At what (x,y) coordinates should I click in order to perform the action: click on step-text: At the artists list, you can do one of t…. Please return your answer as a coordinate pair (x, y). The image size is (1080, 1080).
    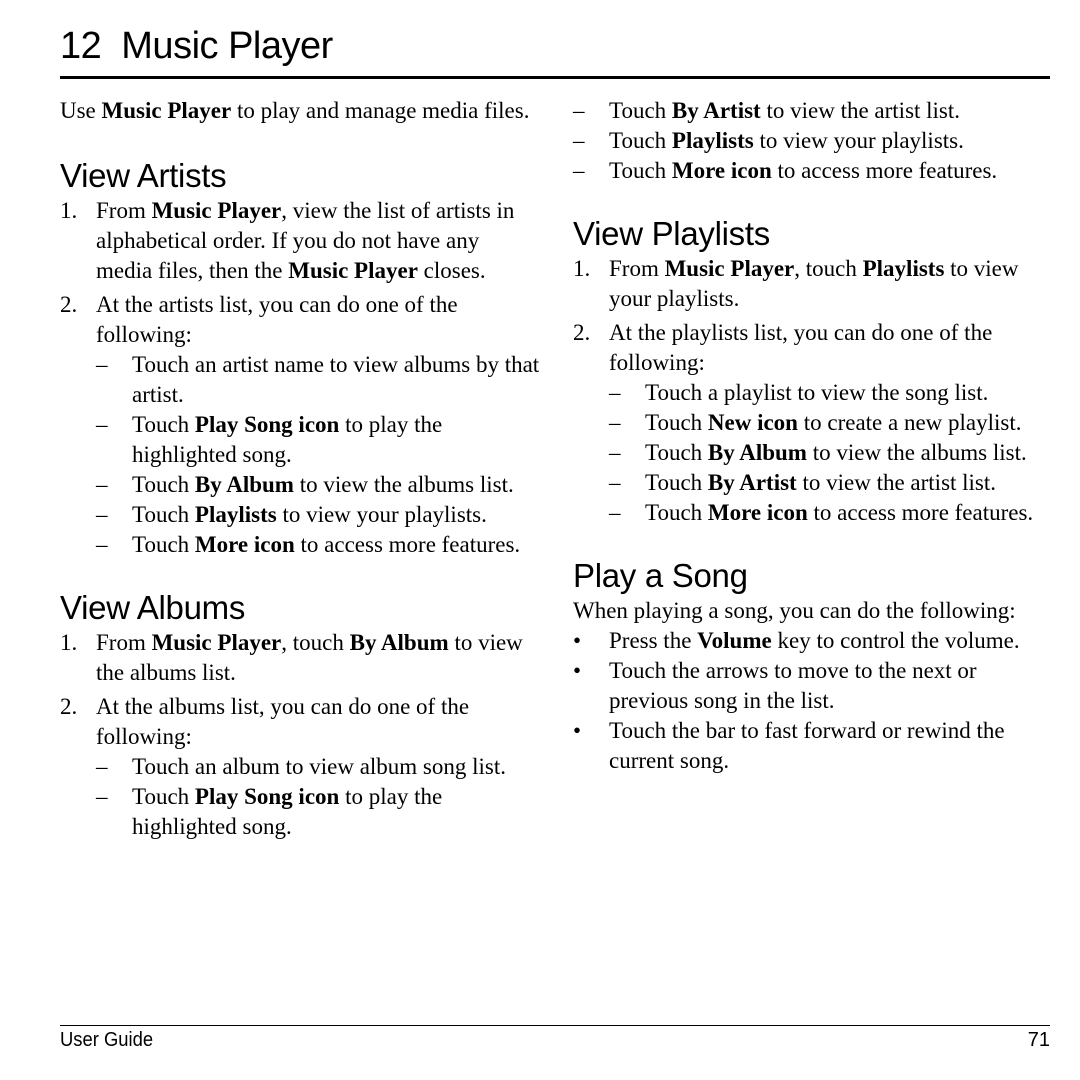
    Looking at the image, I should click on (318, 320).